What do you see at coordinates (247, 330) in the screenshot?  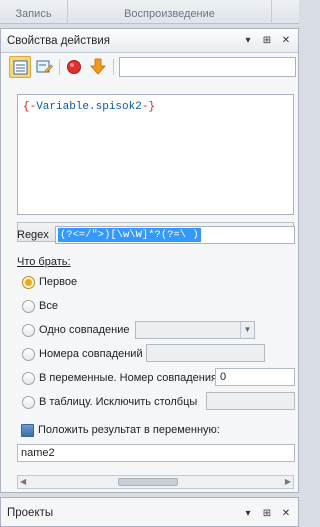 I see `chevron-down-icon: ▼` at bounding box center [247, 330].